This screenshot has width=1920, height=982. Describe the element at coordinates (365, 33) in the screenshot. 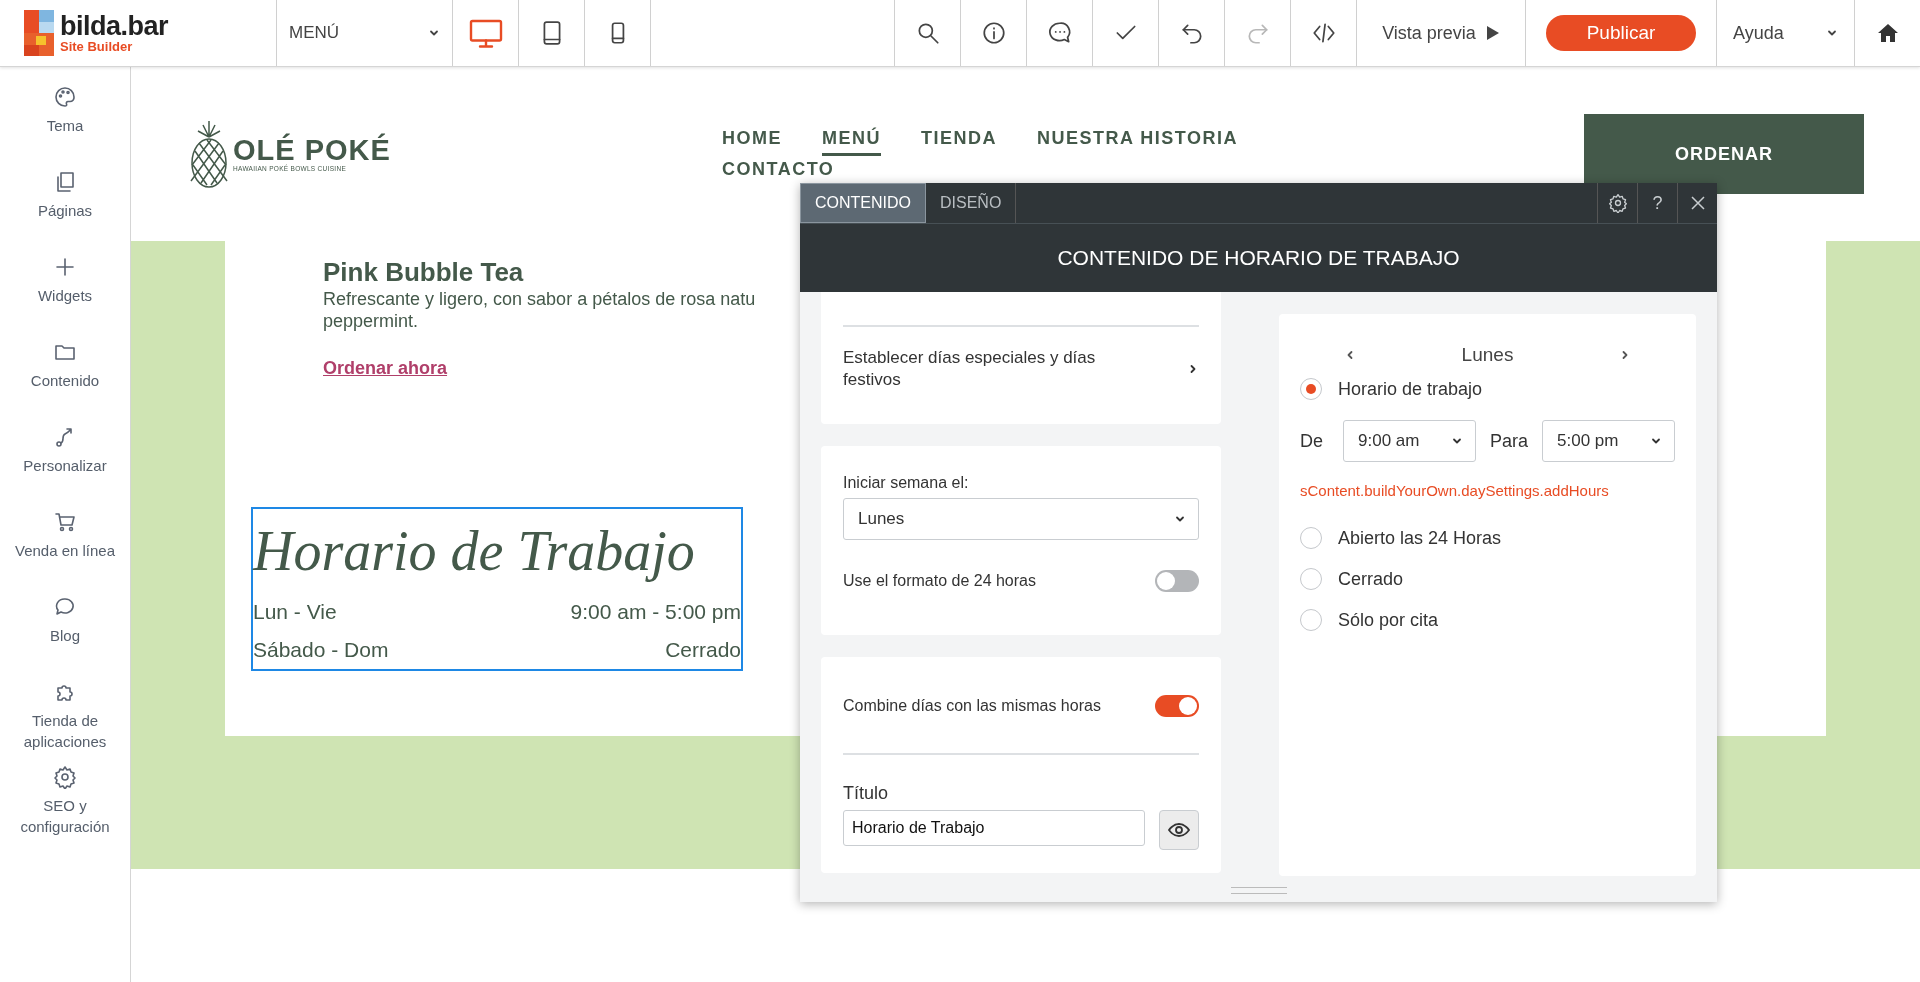

I see `page-dropdown: MENÚ` at that location.